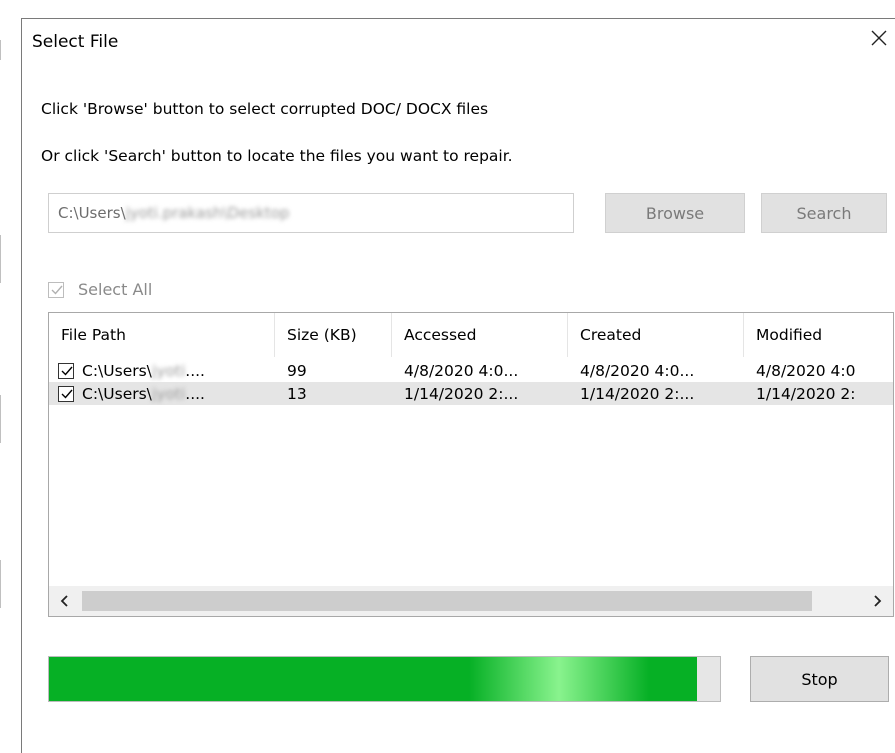 The height and width of the screenshot is (753, 895). What do you see at coordinates (92, 213) in the screenshot?
I see `path-prefix: C:\Users\` at bounding box center [92, 213].